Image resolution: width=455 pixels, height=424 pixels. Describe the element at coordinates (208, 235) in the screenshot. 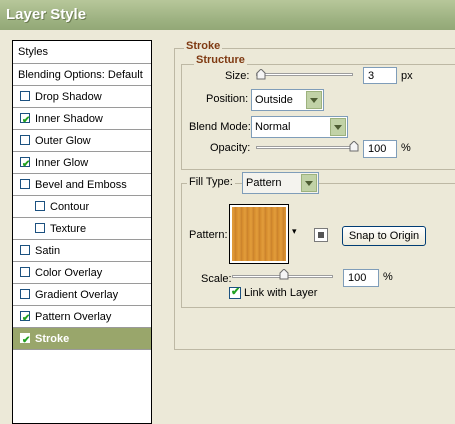

I see `pattern-label: Pattern:` at that location.